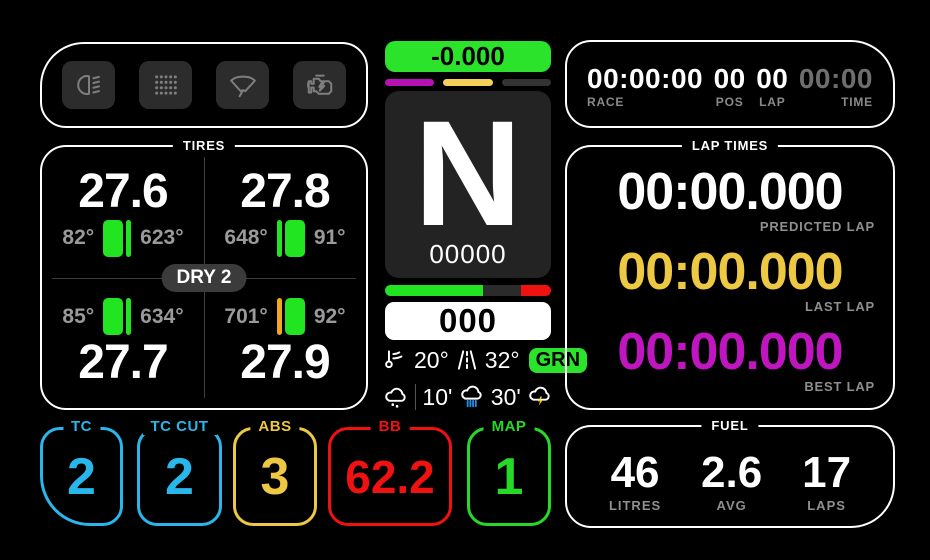 The width and height of the screenshot is (930, 560). I want to click on track-temp-value: 32°, so click(502, 359).